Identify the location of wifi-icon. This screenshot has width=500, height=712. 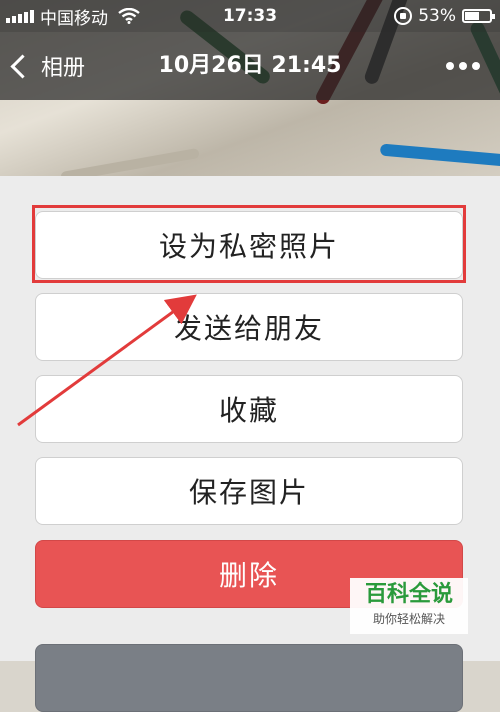
(129, 16).